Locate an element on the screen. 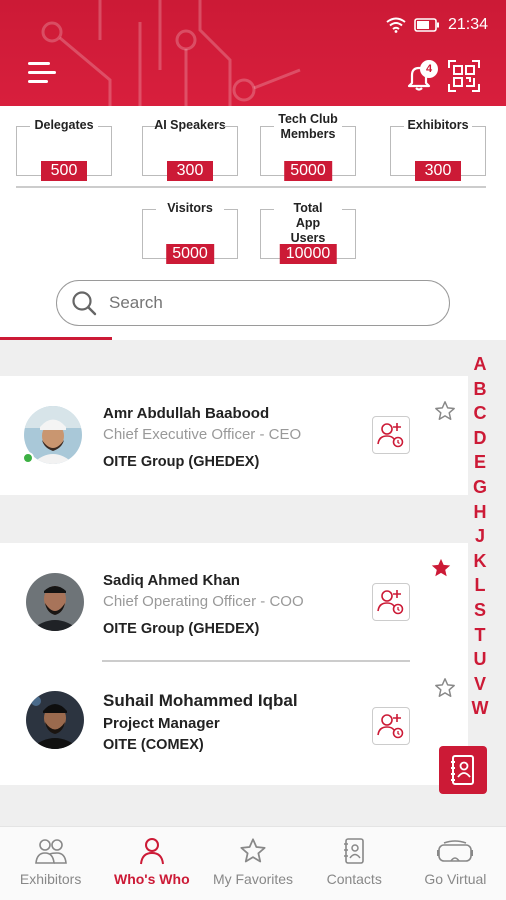 Image resolution: width=506 pixels, height=900 pixels. nav-label: Contacts is located at coordinates (354, 879).